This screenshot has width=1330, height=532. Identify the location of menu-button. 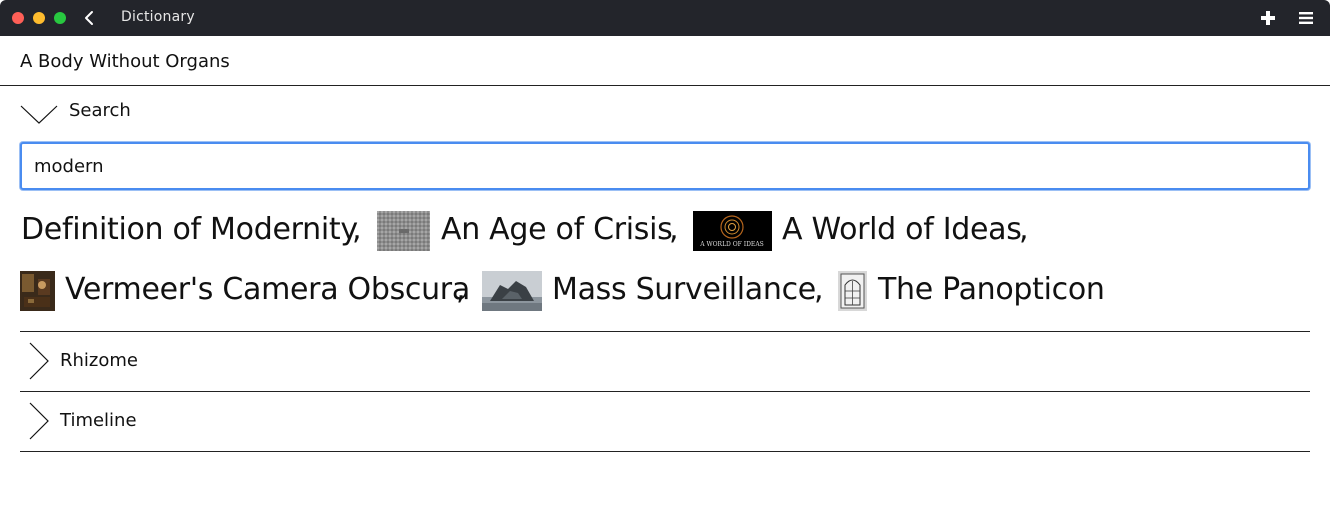
(1306, 18).